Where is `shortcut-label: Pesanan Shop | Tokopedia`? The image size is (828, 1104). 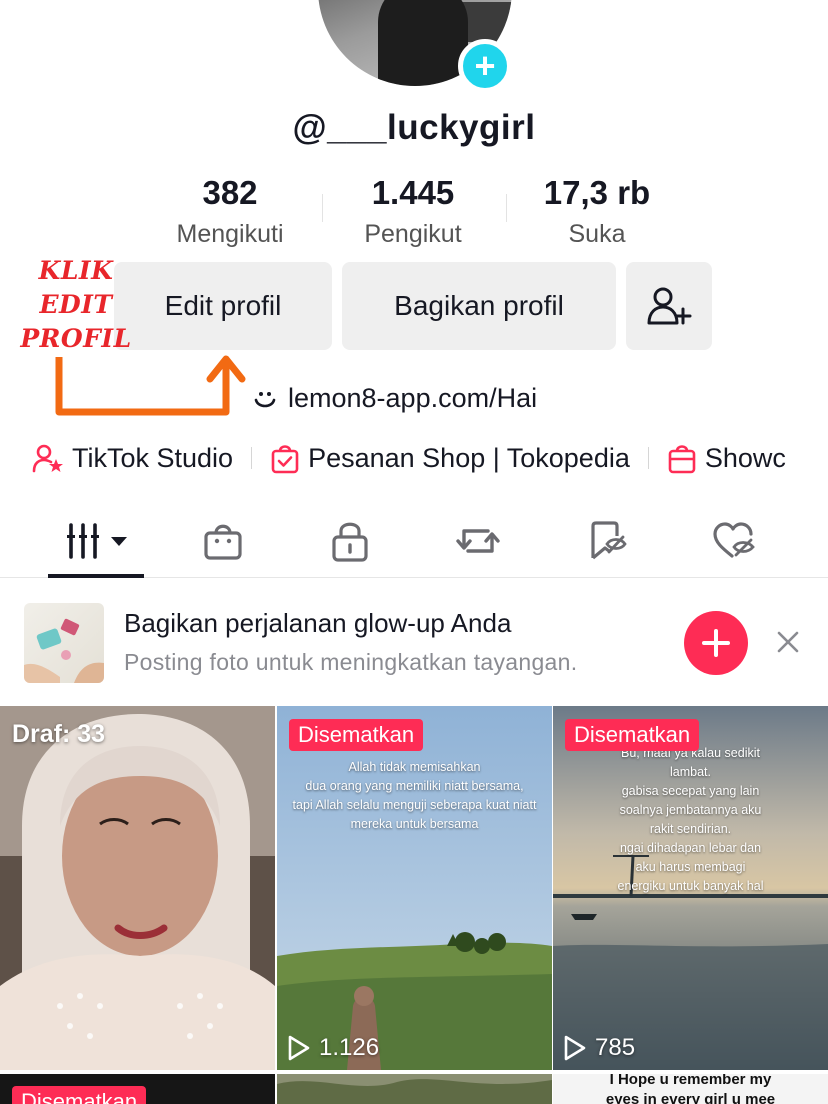 shortcut-label: Pesanan Shop | Tokopedia is located at coordinates (469, 457).